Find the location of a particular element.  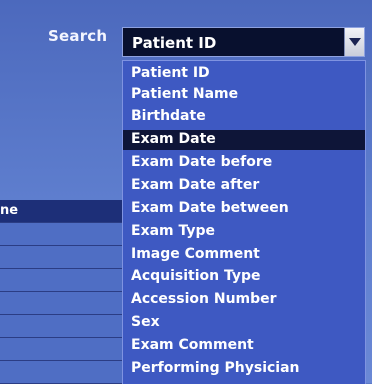

search-label: Search is located at coordinates (78, 36).